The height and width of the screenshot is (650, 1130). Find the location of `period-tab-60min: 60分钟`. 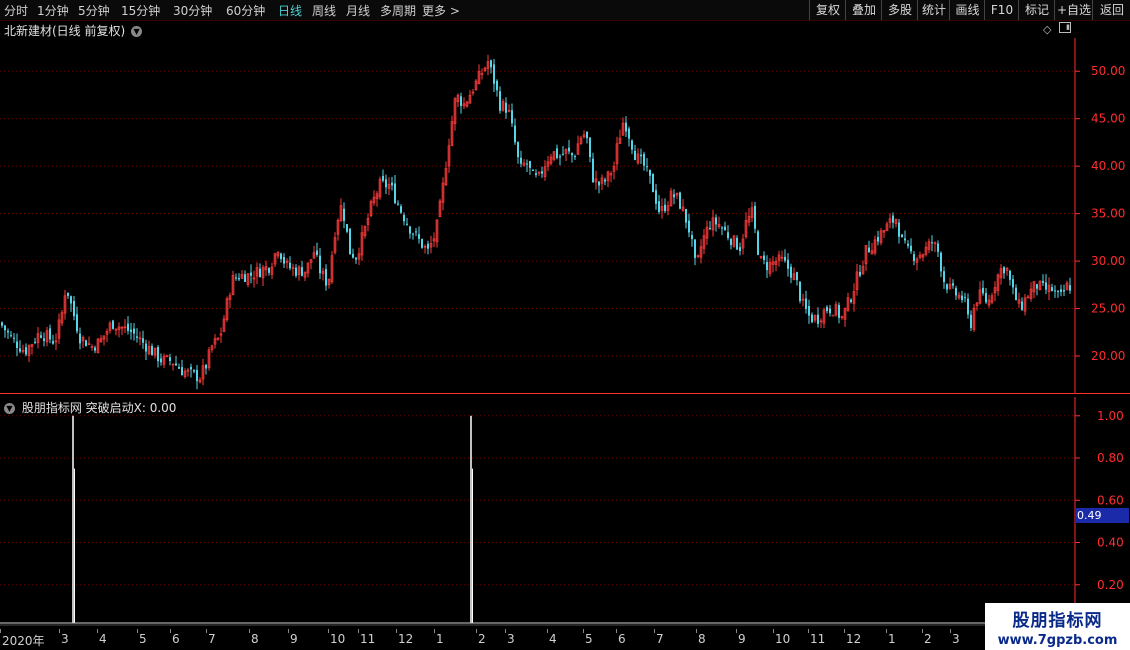

period-tab-60min: 60分钟 is located at coordinates (245, 10).